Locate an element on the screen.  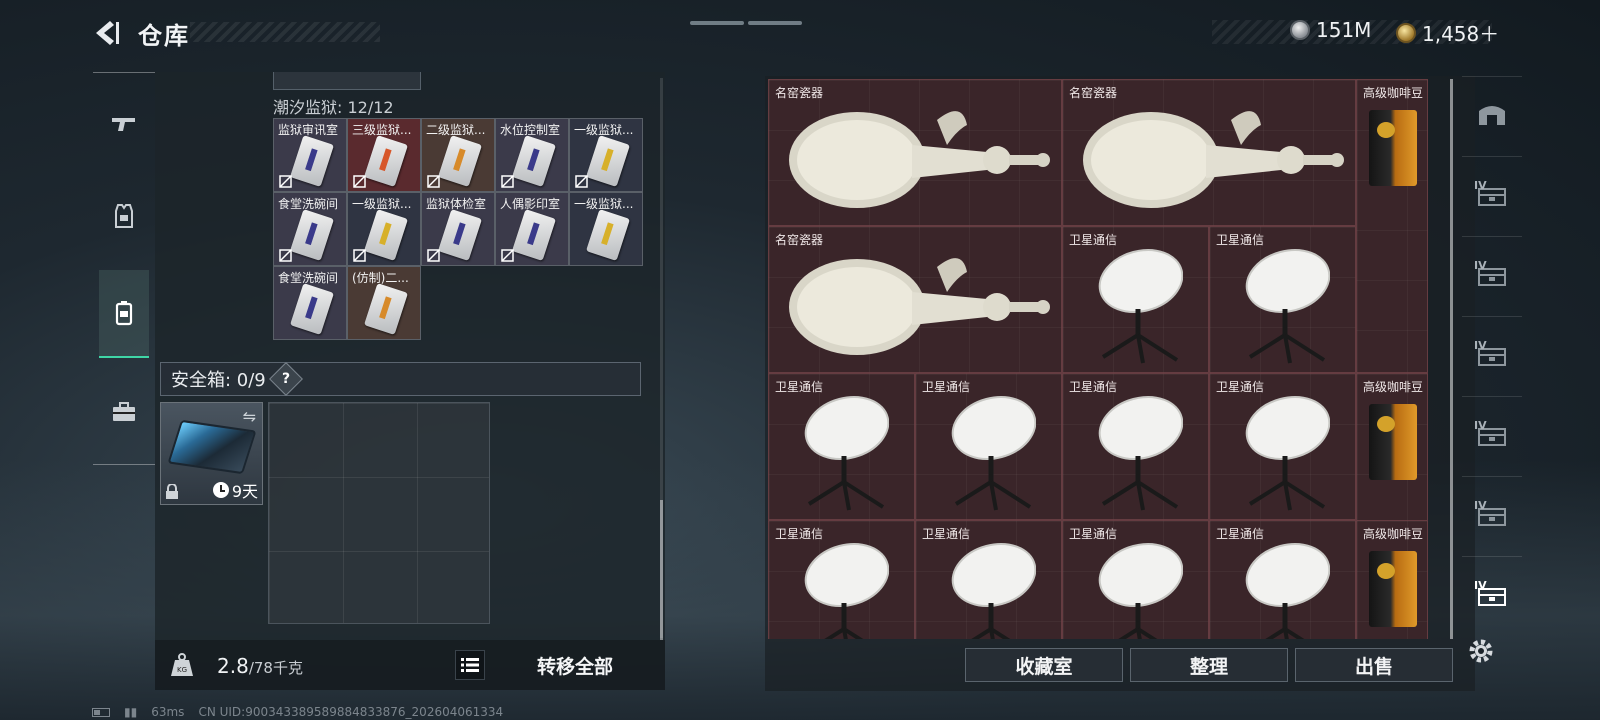
battery-icon is located at coordinates (101, 712).